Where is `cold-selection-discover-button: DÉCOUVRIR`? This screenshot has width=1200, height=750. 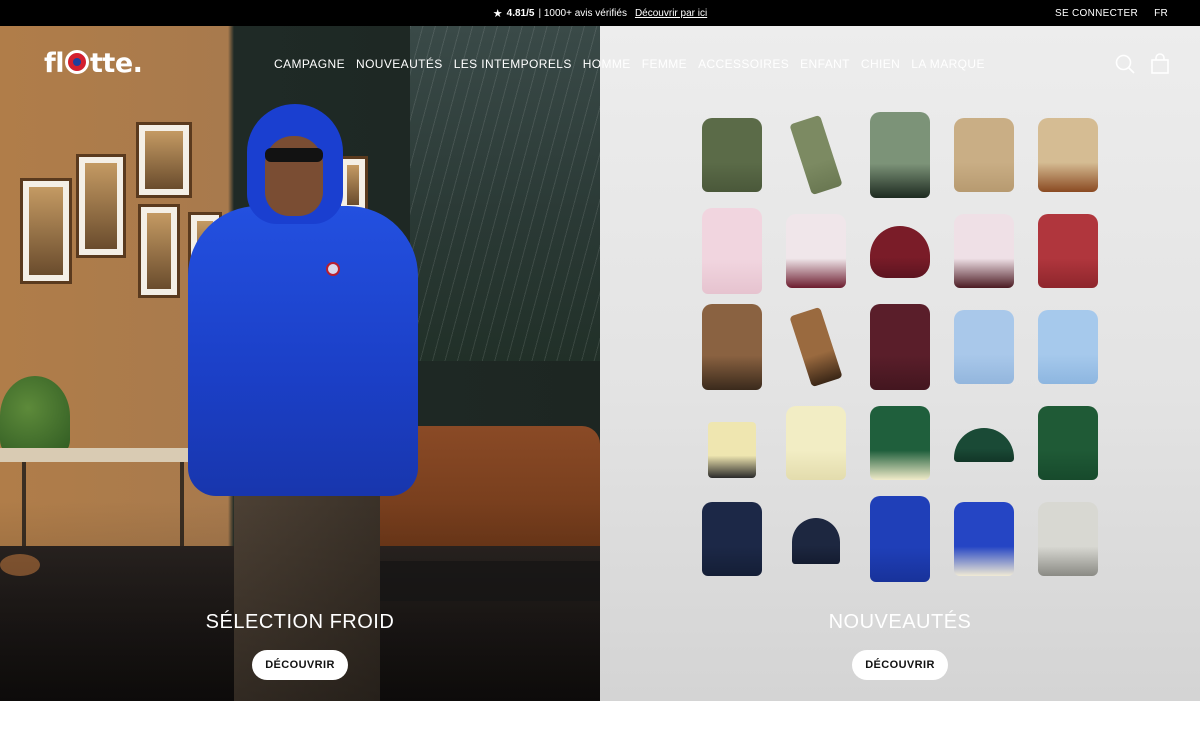
cold-selection-discover-button: DÉCOUVRIR is located at coordinates (300, 665).